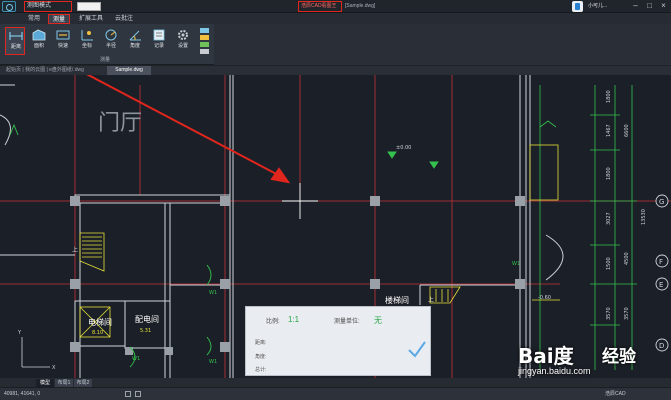  I want to click on tab-extension-tools: 扩展工具, so click(91, 19).